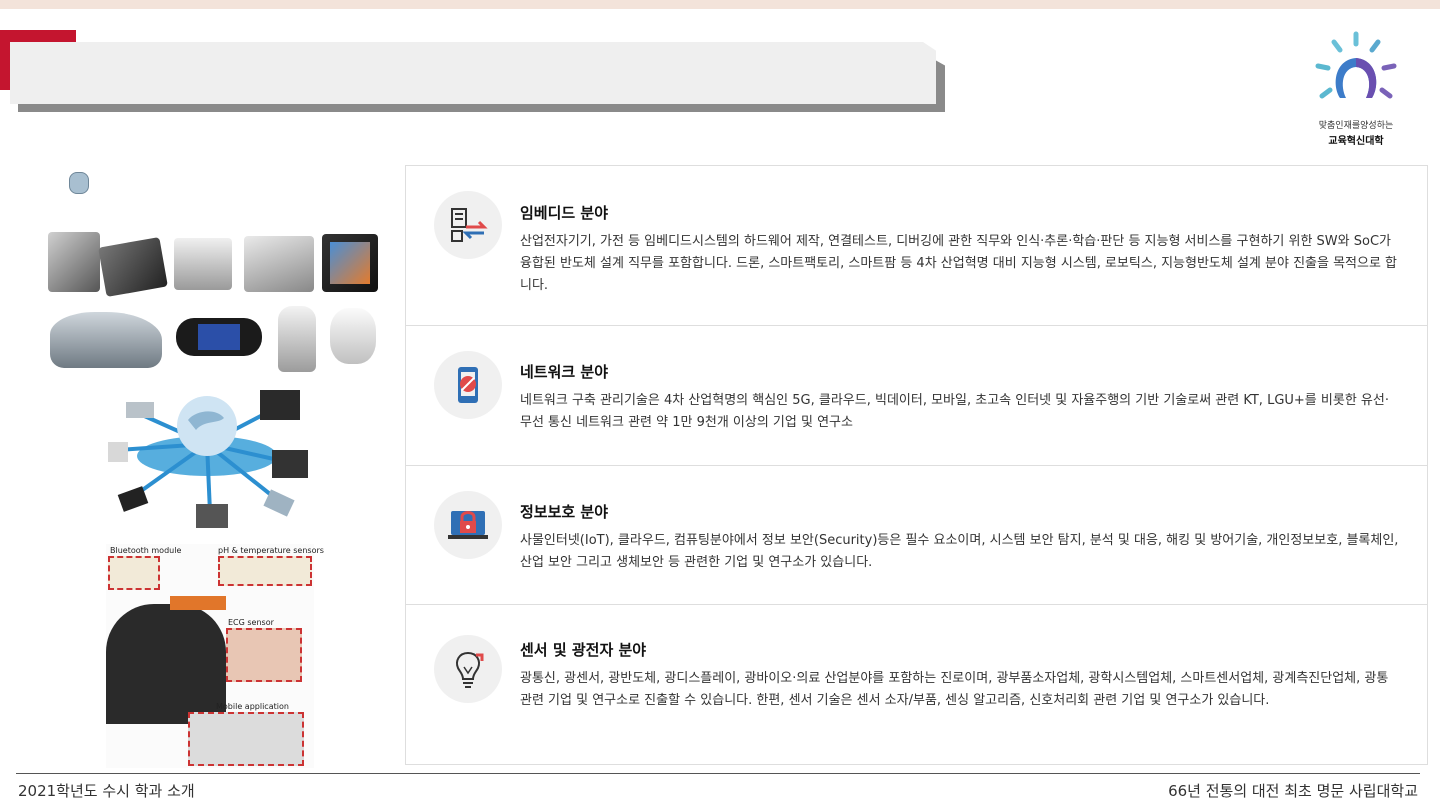 This screenshot has width=1440, height=810. What do you see at coordinates (564, 512) in the screenshot?
I see `field-title: 정보보호 분야` at bounding box center [564, 512].